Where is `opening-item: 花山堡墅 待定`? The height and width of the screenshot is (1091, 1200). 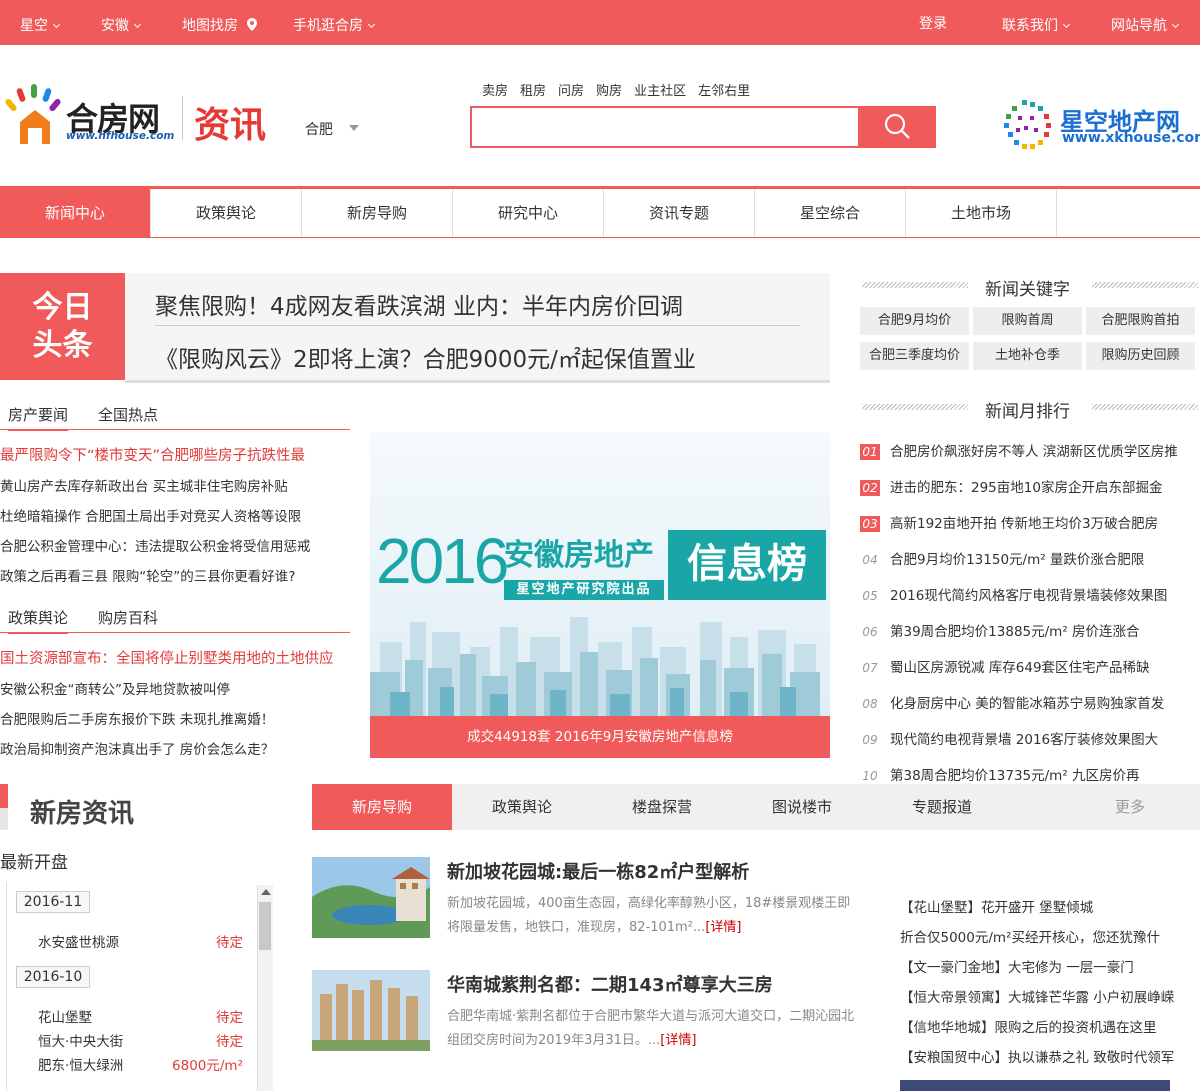 opening-item: 花山堡墅 待定 is located at coordinates (140, 1016).